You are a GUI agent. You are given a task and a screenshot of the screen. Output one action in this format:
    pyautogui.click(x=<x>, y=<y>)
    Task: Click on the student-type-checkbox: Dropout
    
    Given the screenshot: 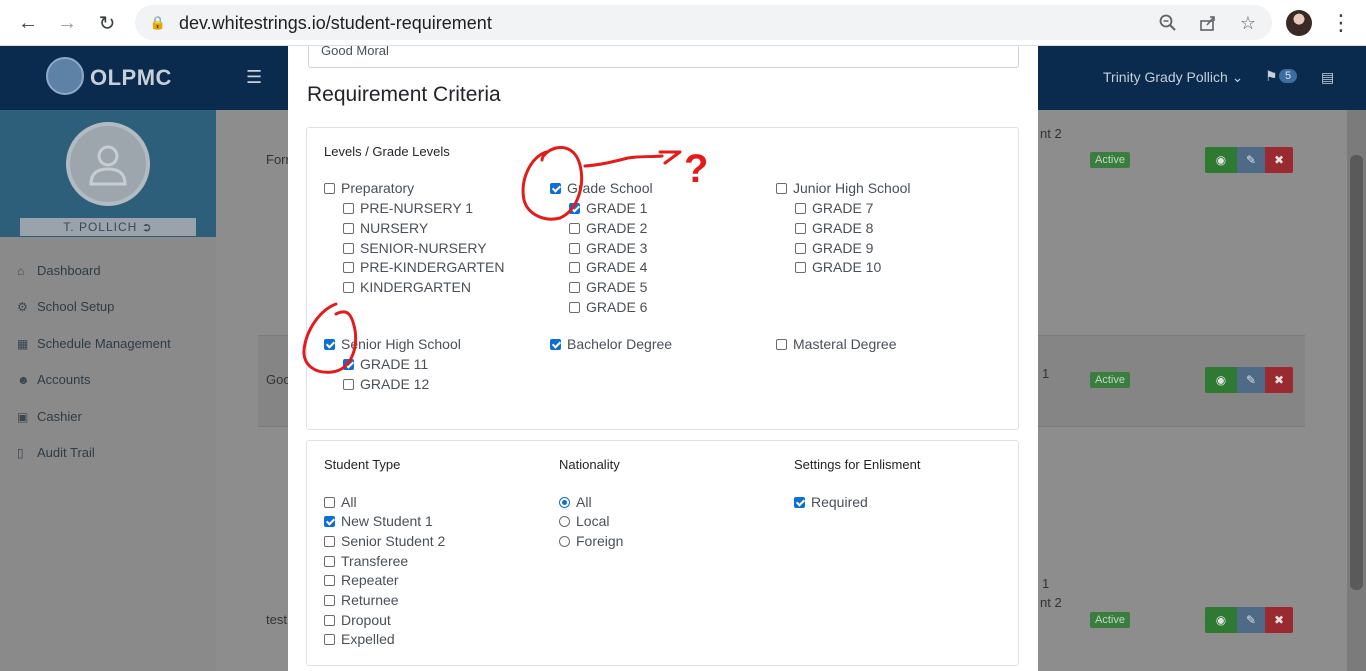 What is the action you would take?
    pyautogui.click(x=357, y=620)
    